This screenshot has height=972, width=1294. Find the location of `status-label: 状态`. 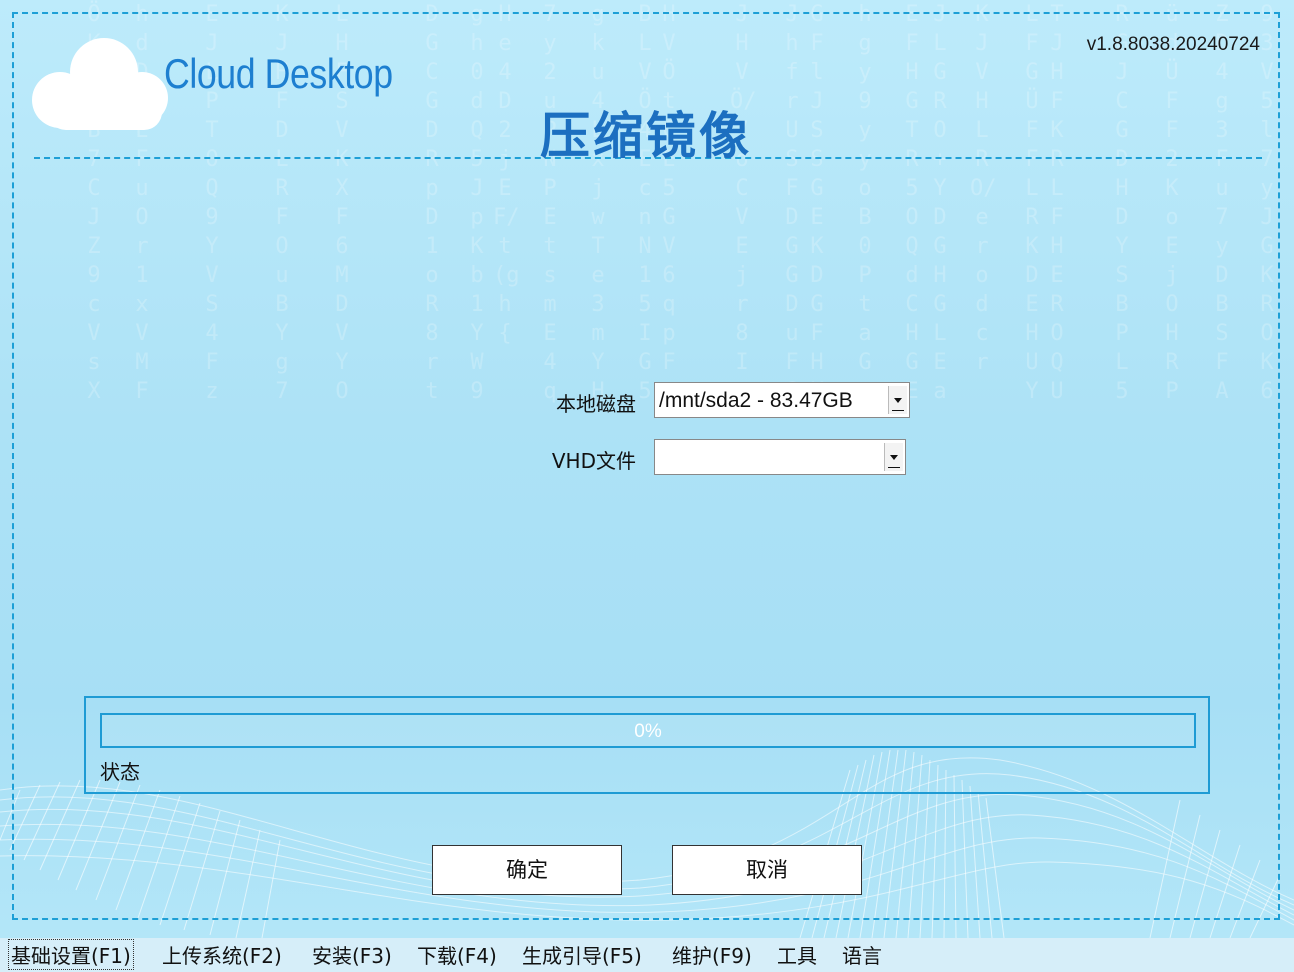

status-label: 状态 is located at coordinates (120, 772).